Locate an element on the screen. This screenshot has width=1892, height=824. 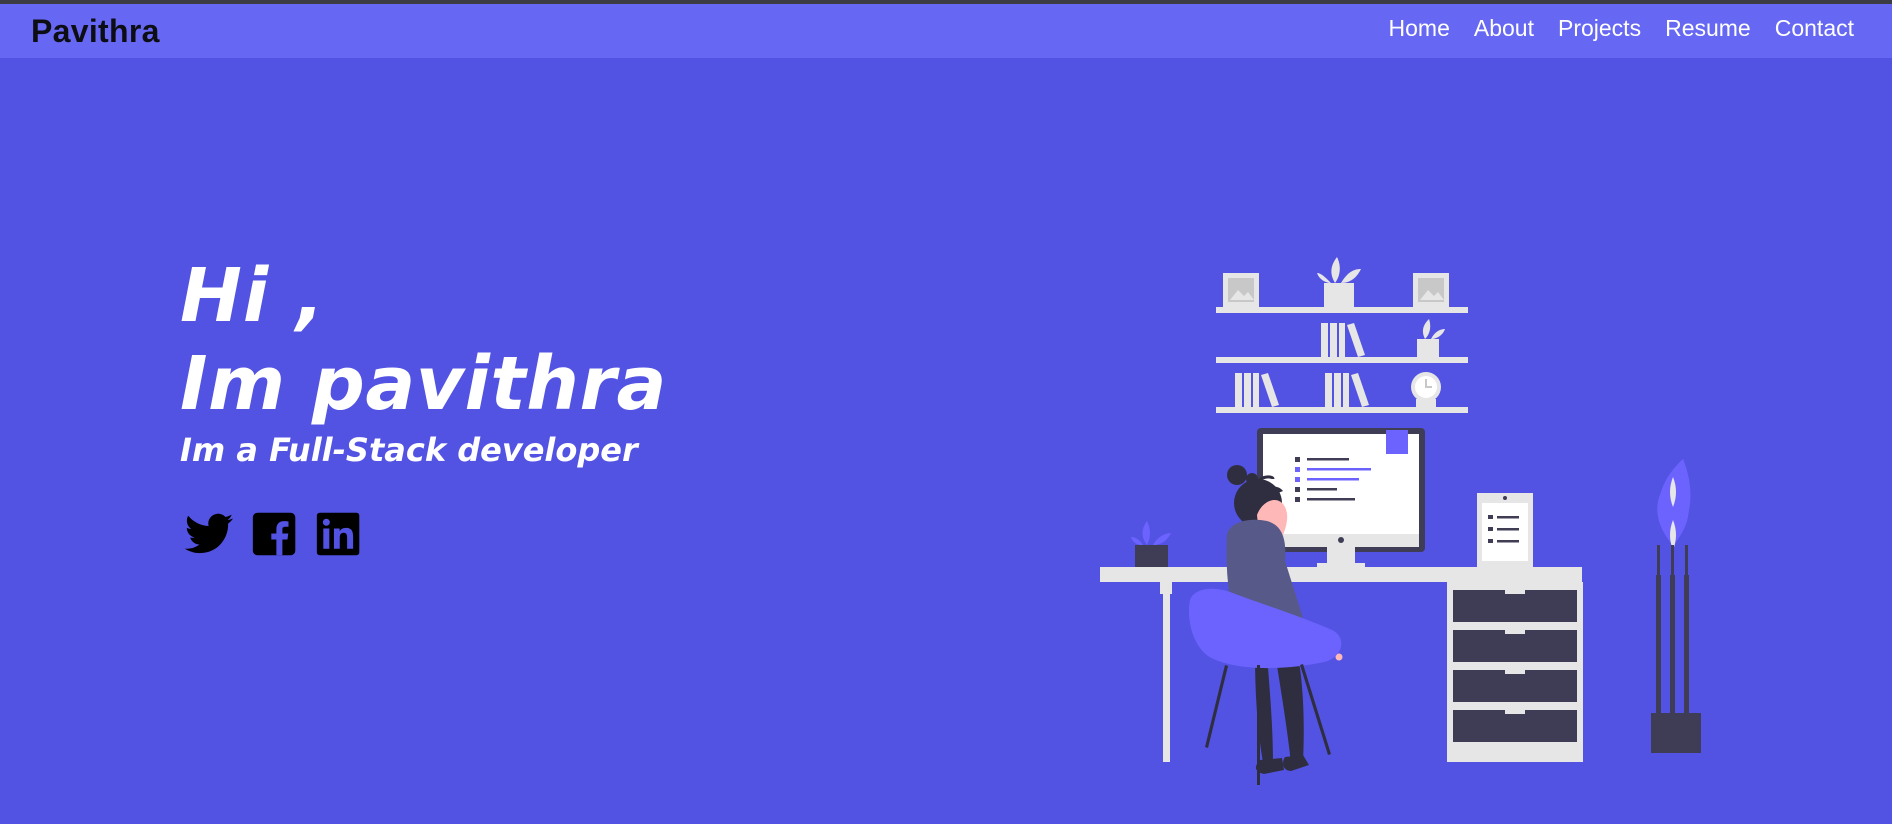
potted-plant-icon is located at coordinates (1339, 282).